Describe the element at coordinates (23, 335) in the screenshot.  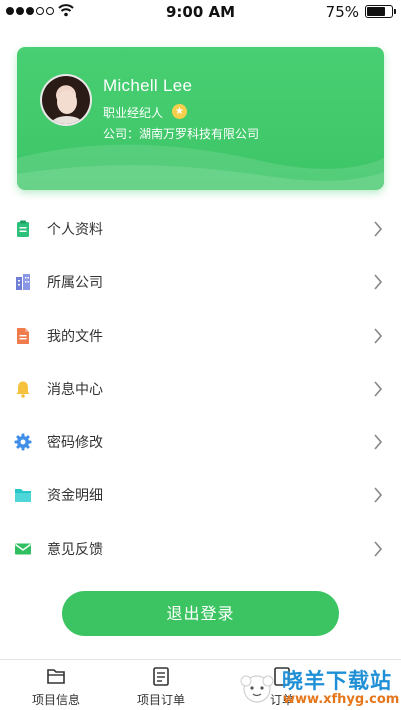
I see `file-icon` at that location.